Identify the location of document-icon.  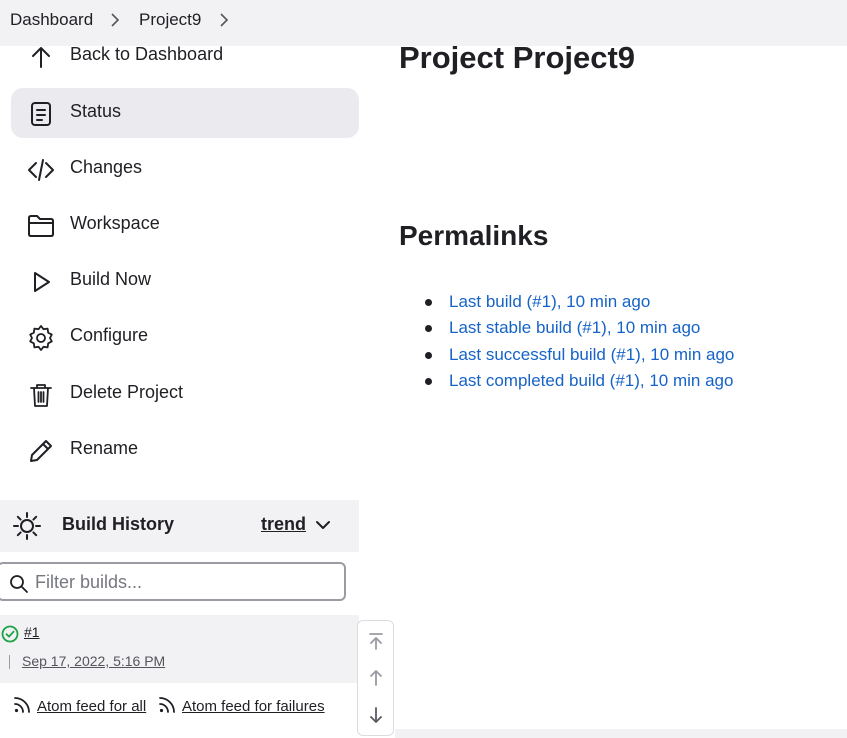
(41, 114).